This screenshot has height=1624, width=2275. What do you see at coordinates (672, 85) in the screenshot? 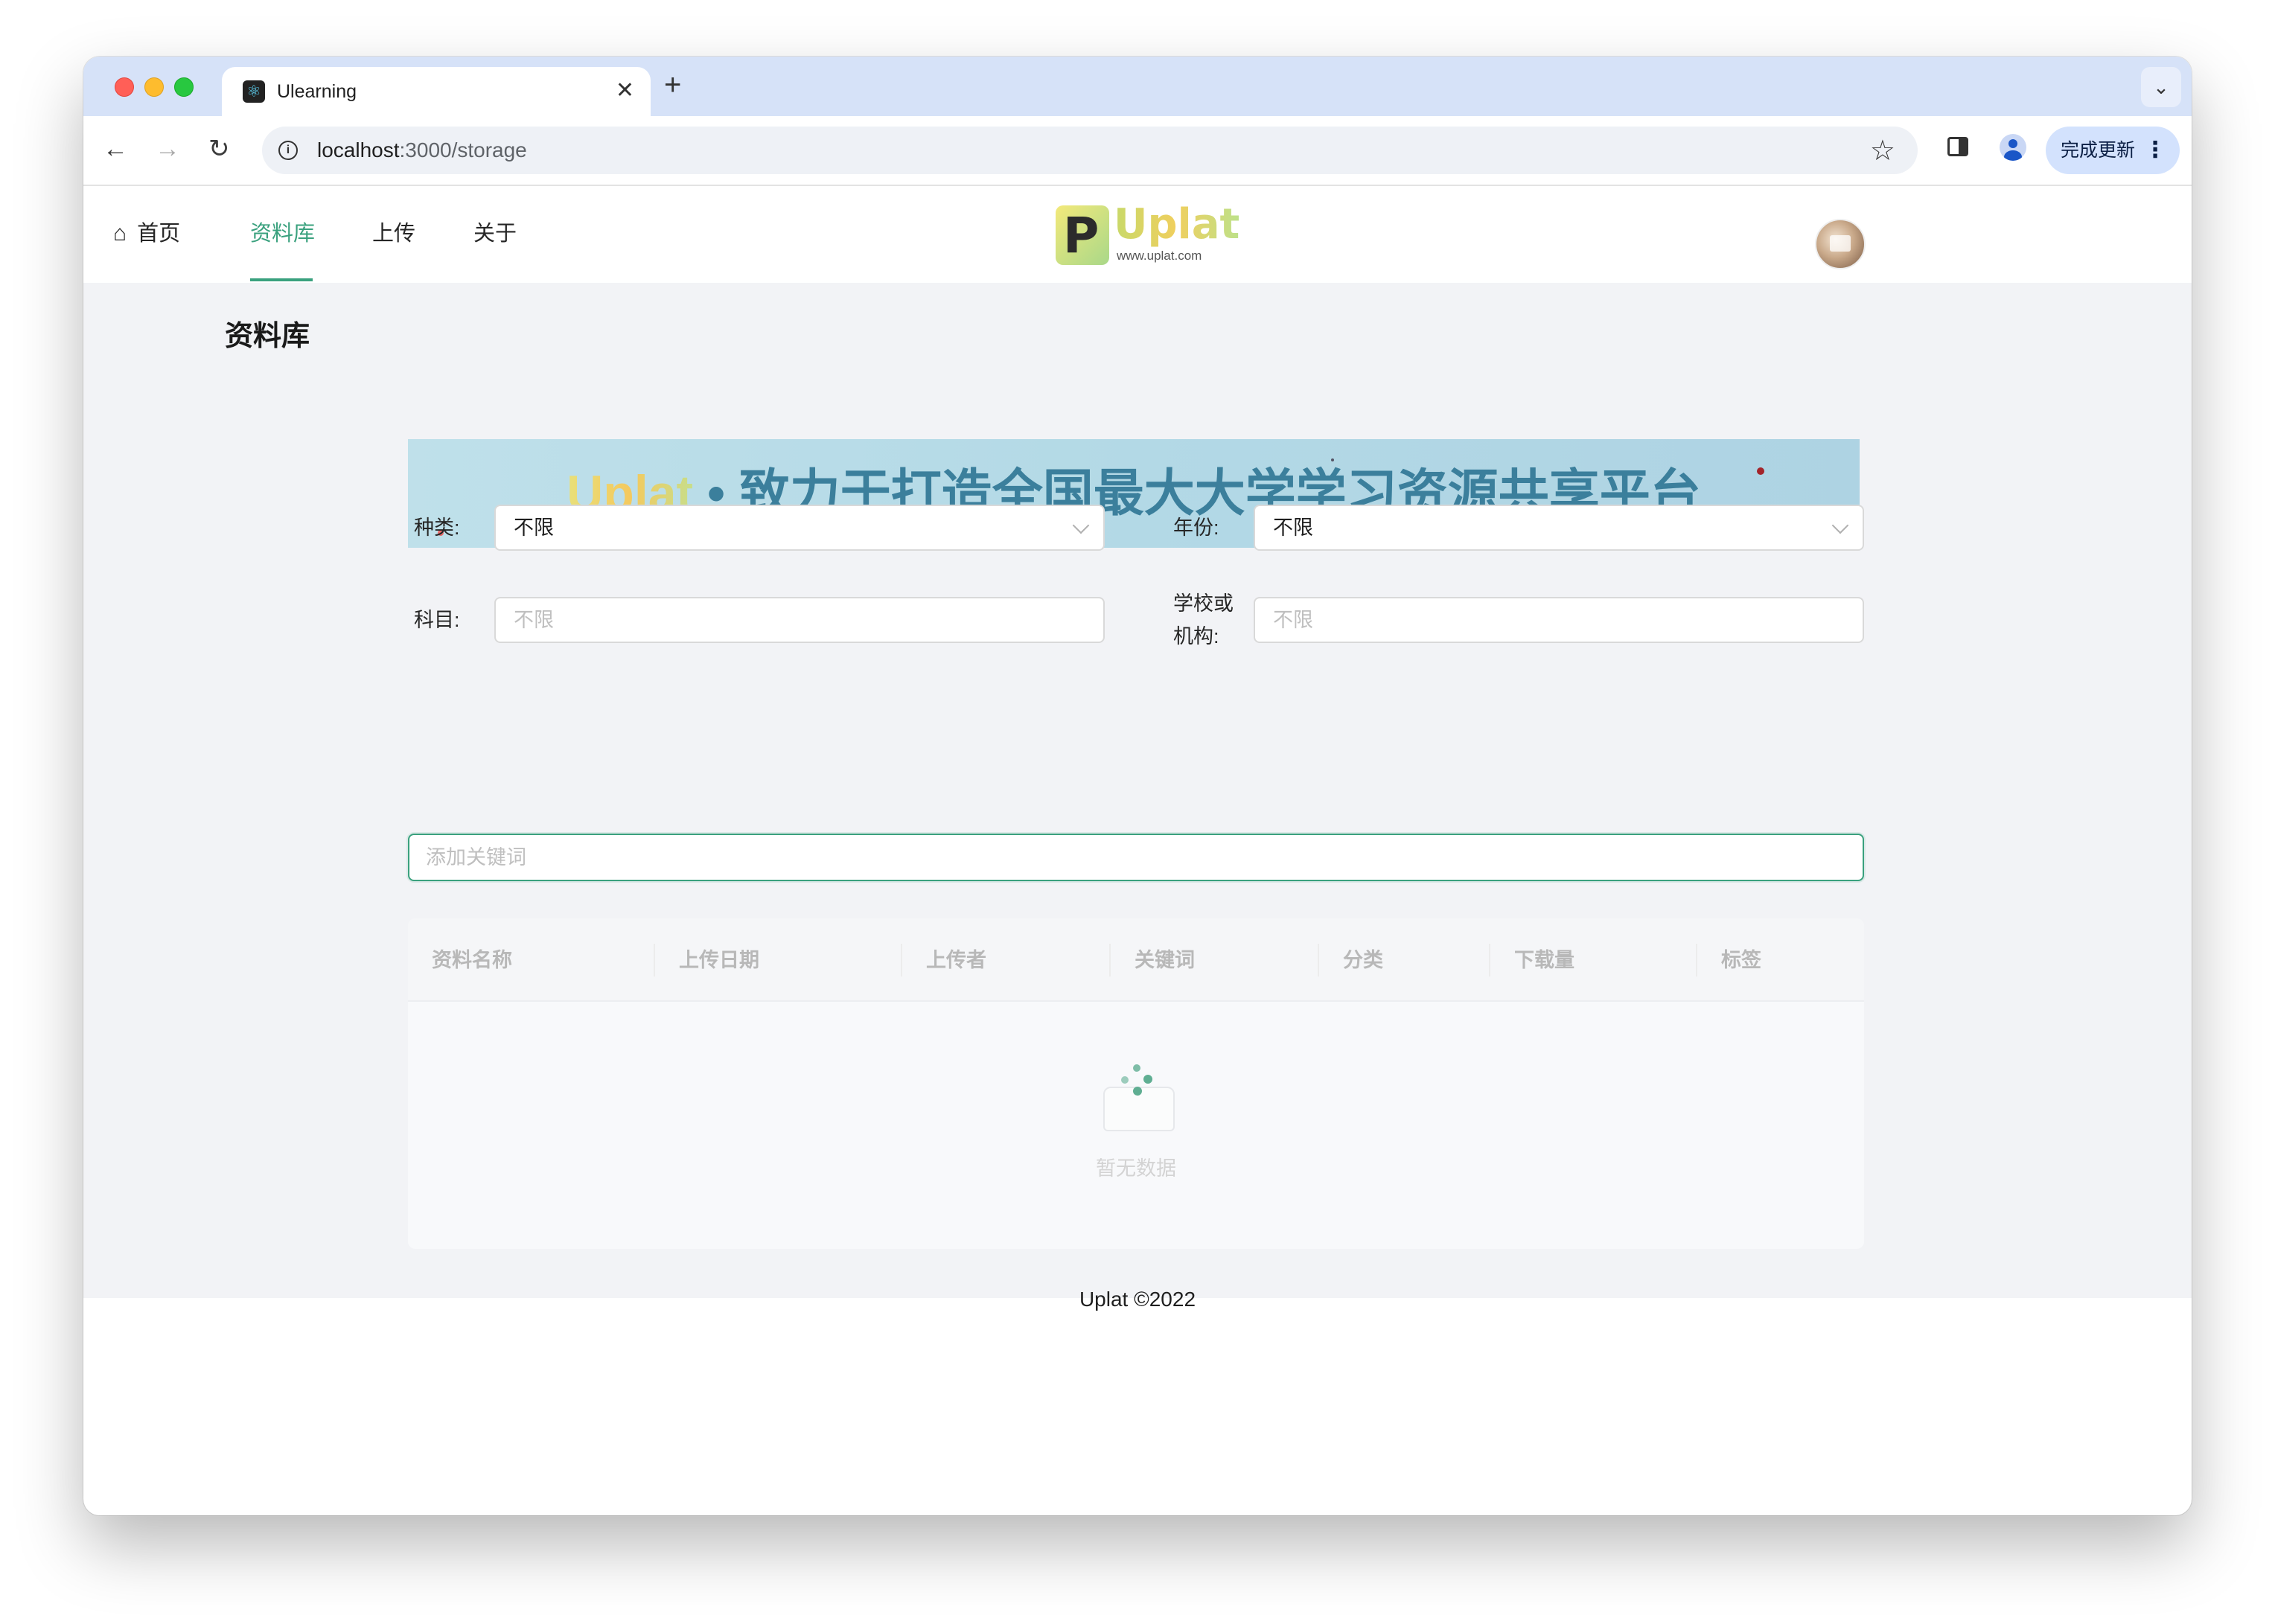
I see `new-tab-button: +` at bounding box center [672, 85].